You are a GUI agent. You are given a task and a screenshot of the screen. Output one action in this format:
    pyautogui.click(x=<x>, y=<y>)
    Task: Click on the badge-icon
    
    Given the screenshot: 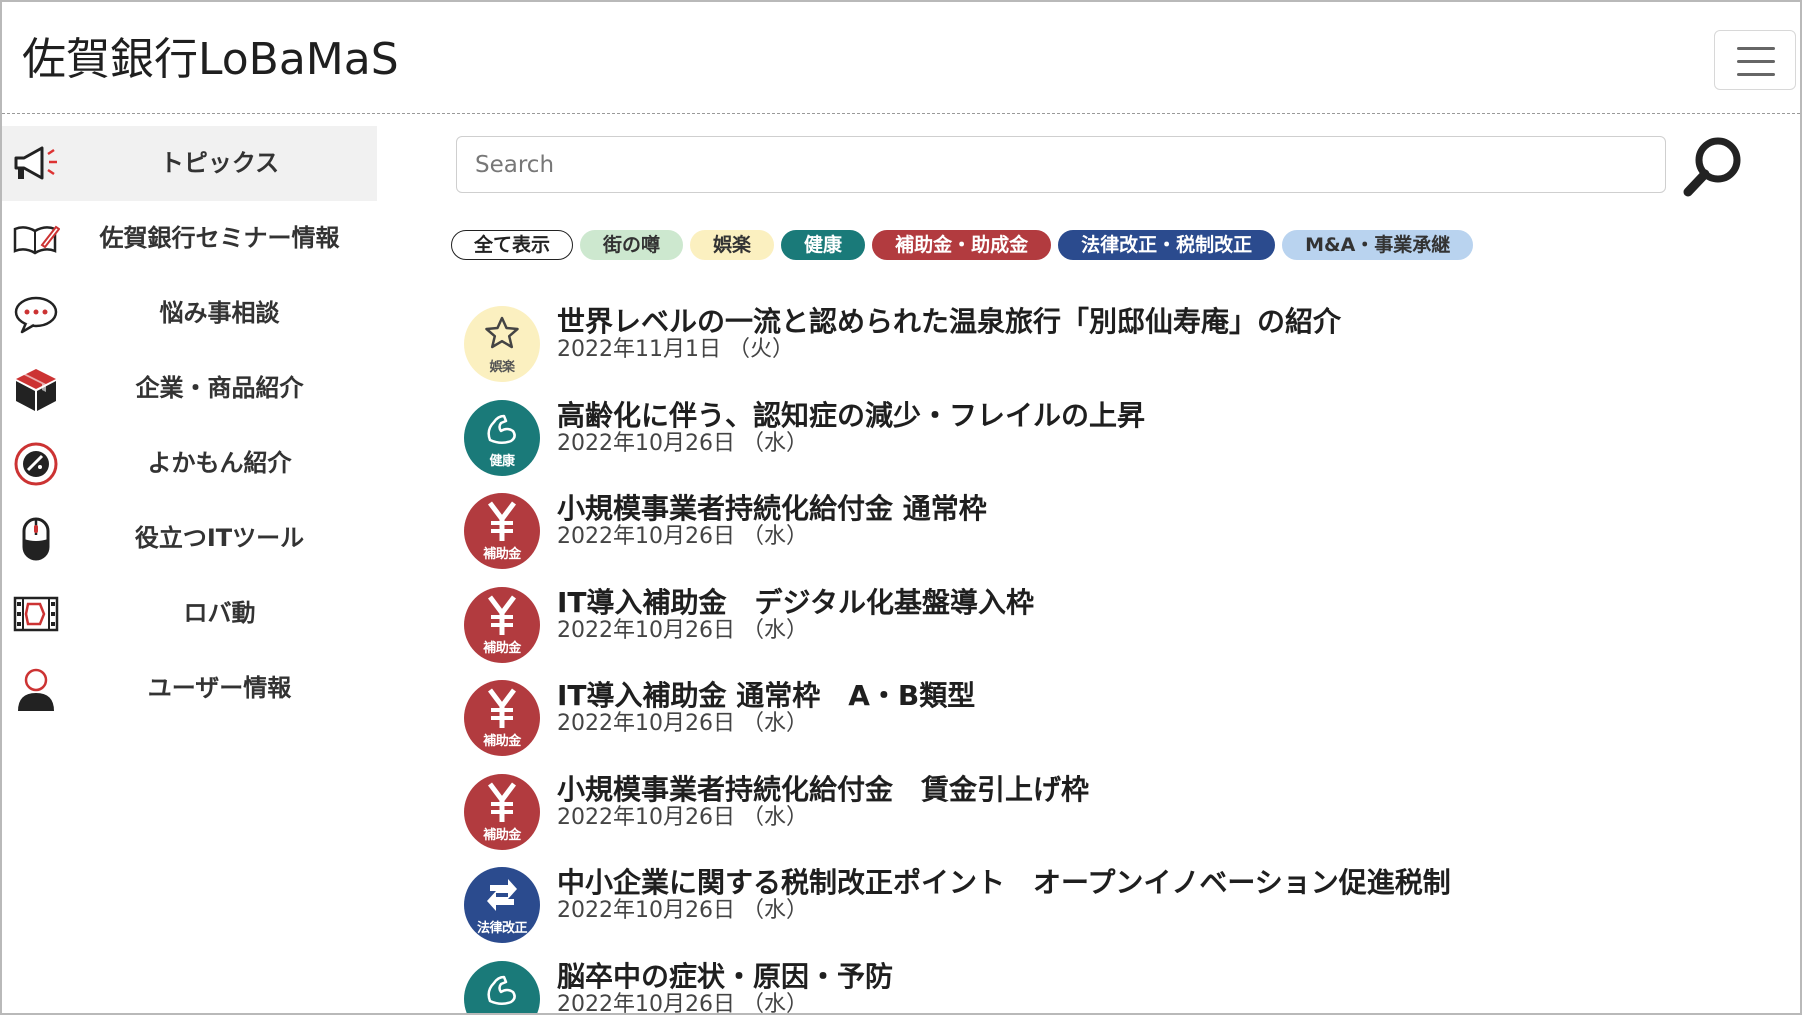 What is the action you would take?
    pyautogui.click(x=36, y=464)
    